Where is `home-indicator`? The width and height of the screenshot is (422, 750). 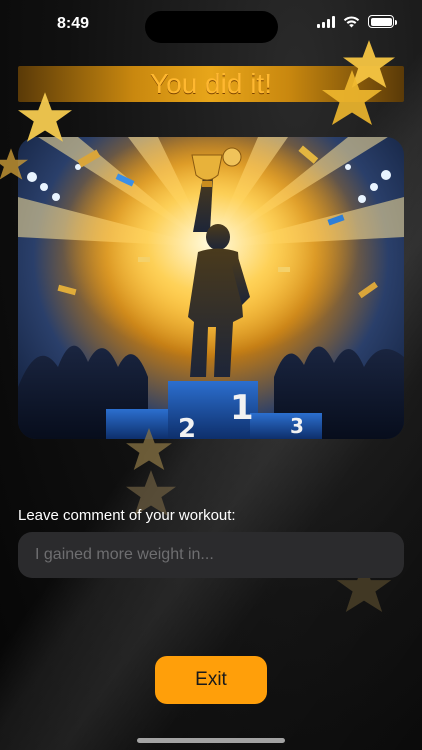 home-indicator is located at coordinates (211, 740).